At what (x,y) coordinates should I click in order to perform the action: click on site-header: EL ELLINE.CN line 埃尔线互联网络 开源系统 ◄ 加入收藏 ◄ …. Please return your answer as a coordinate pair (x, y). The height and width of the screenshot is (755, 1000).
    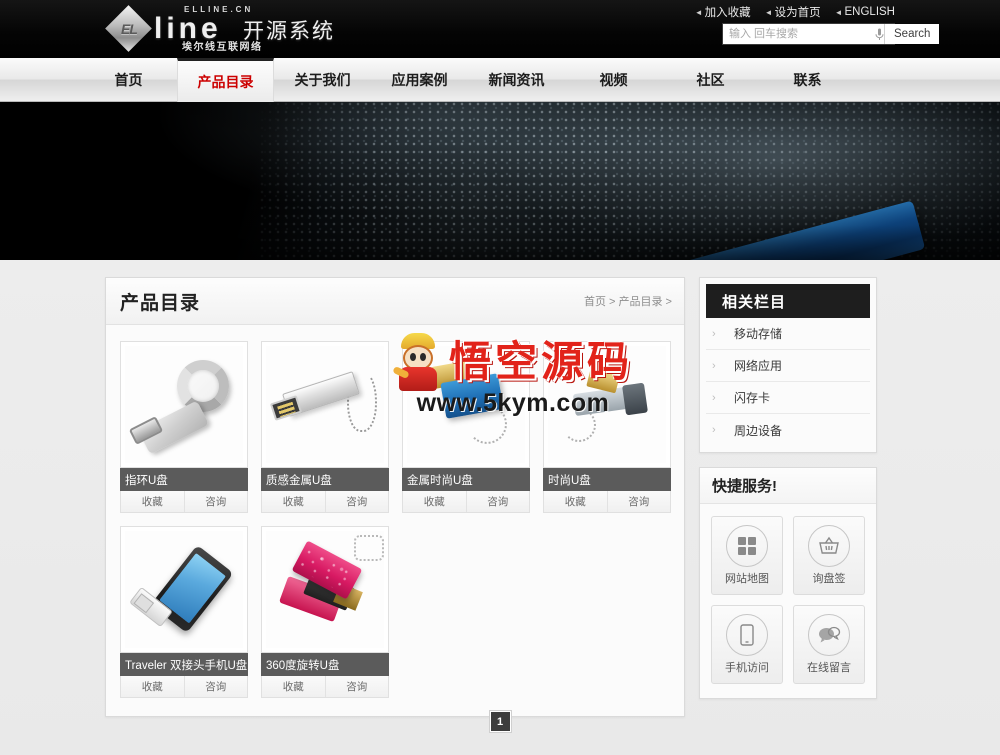
    Looking at the image, I should click on (500, 29).